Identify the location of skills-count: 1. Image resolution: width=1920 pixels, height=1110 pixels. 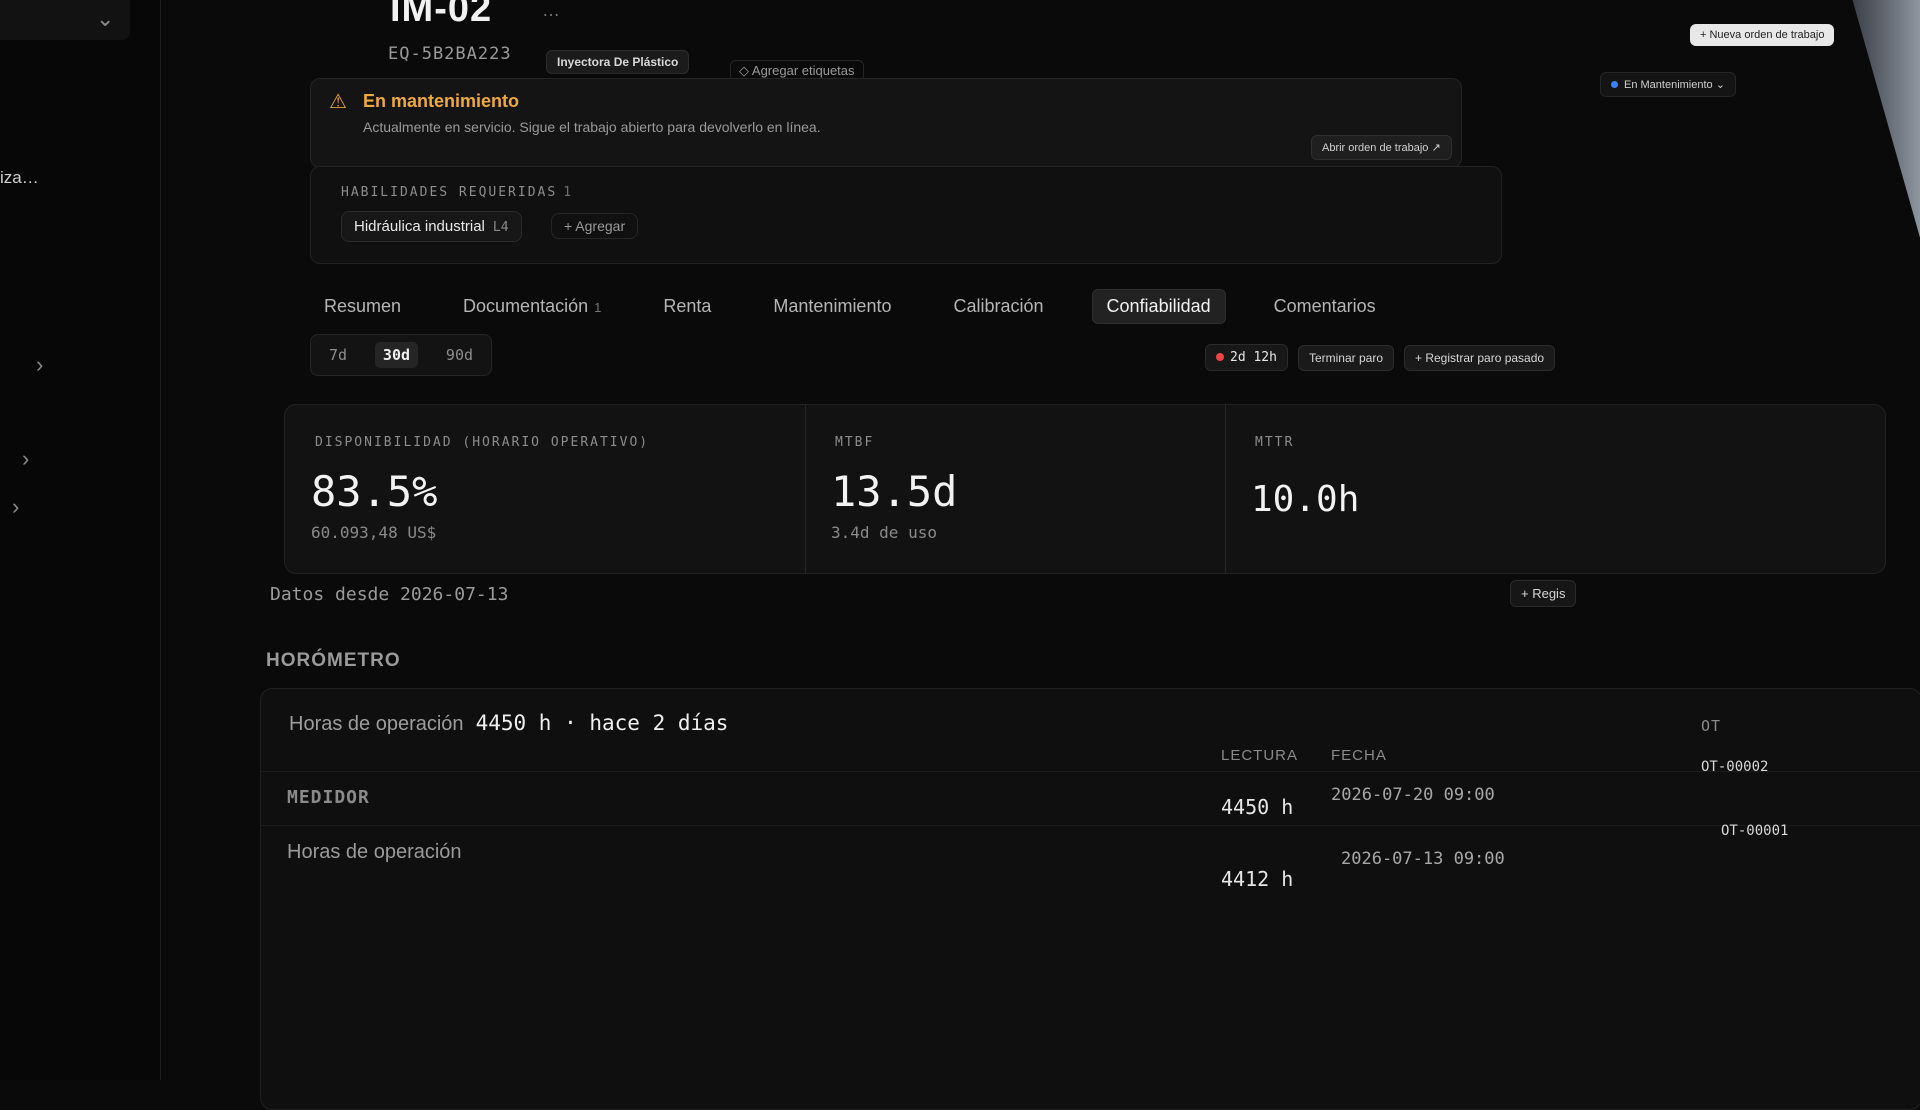
(568, 192).